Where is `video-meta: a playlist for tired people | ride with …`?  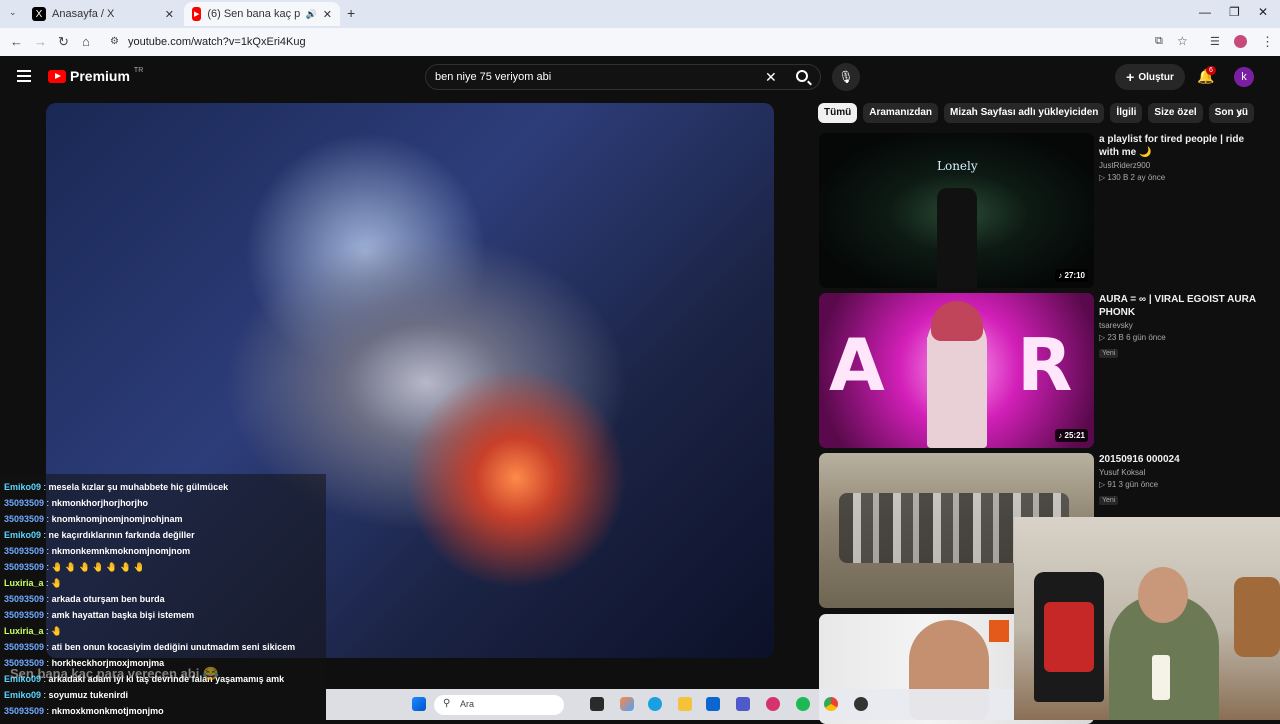 video-meta: a playlist for tired people | ride with … is located at coordinates (1179, 157).